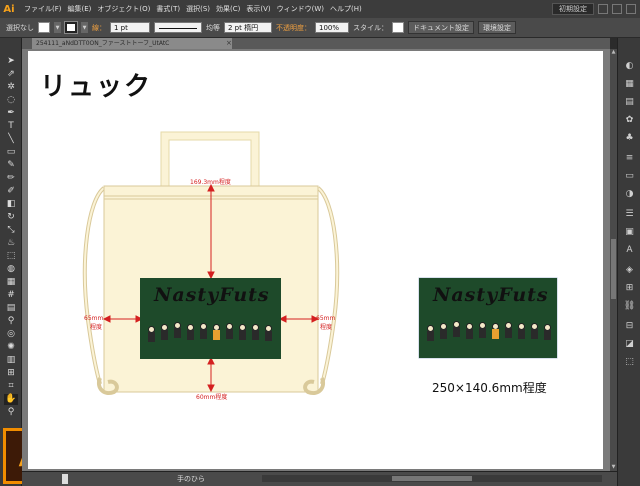 The width and height of the screenshot is (640, 486). What do you see at coordinates (258, 9) in the screenshot?
I see `menu-view: 表示(V)` at bounding box center [258, 9].